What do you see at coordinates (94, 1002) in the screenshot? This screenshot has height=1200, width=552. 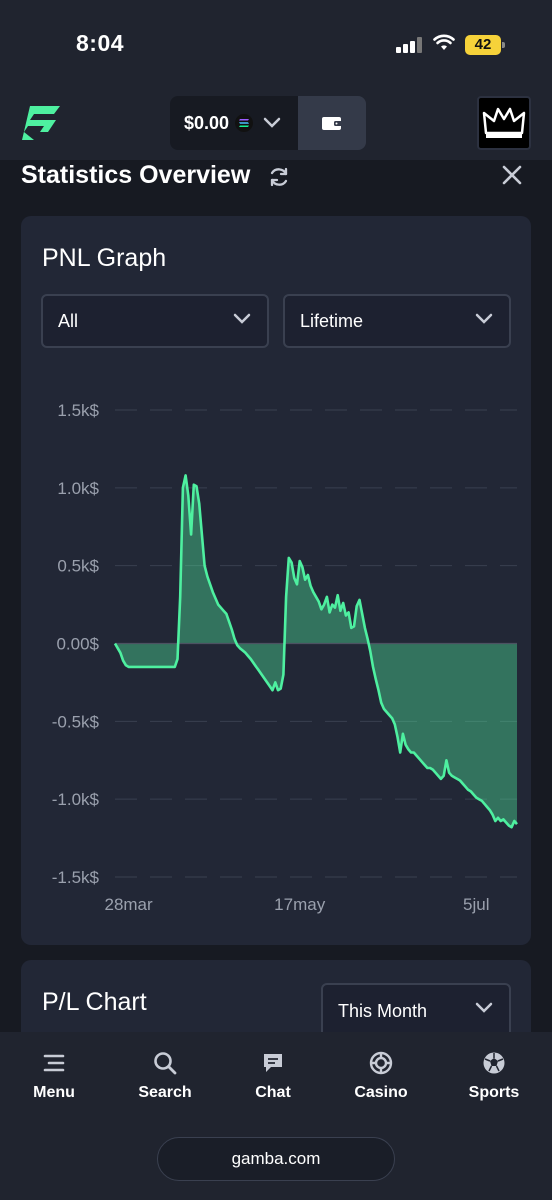 I see `pl-chart-title: P/L Chart` at bounding box center [94, 1002].